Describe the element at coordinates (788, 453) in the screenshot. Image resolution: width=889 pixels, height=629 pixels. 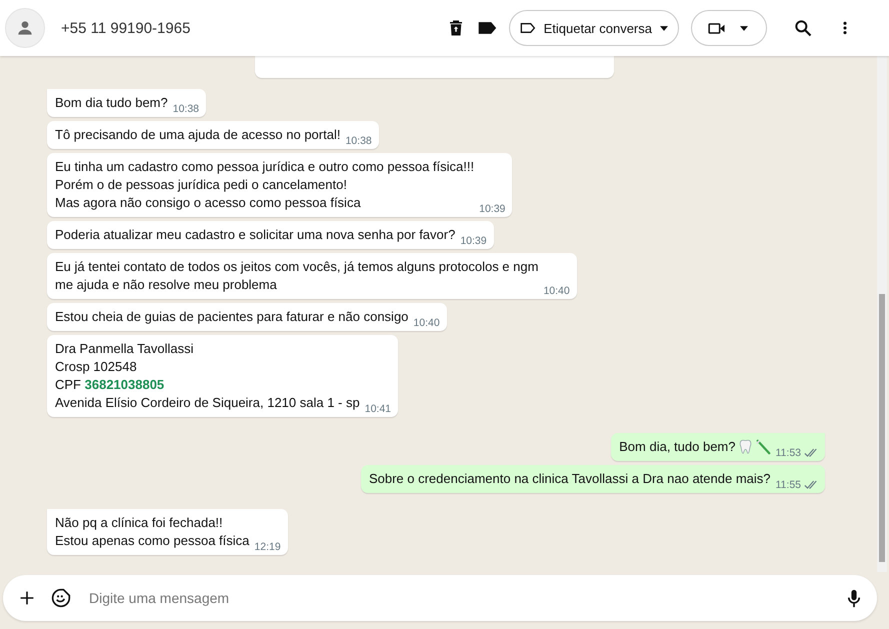
I see `message-time: 11:53` at that location.